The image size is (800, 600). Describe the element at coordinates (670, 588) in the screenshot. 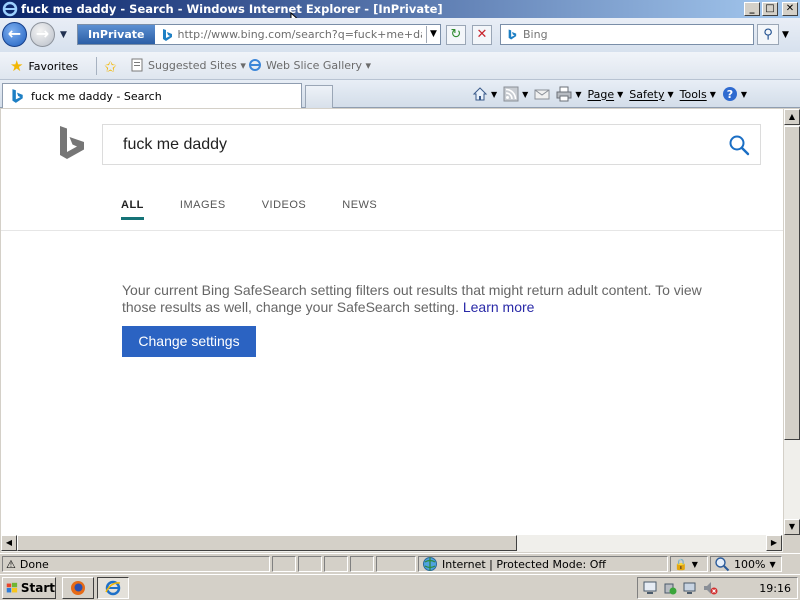

I see `power-icon` at that location.